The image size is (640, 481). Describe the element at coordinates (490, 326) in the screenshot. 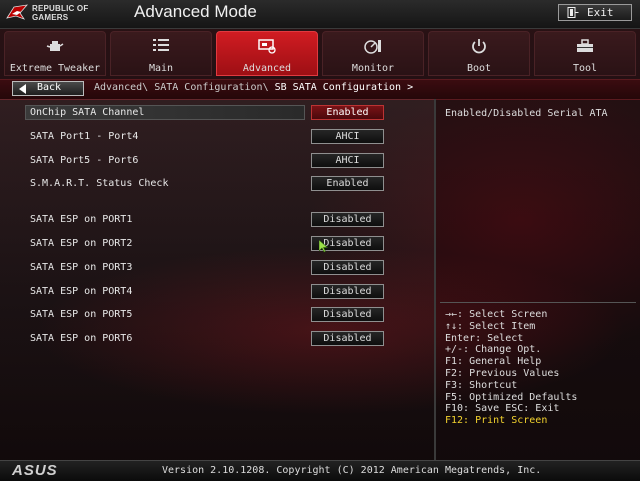

I see `key-hint: ↑↓: Select Item` at that location.